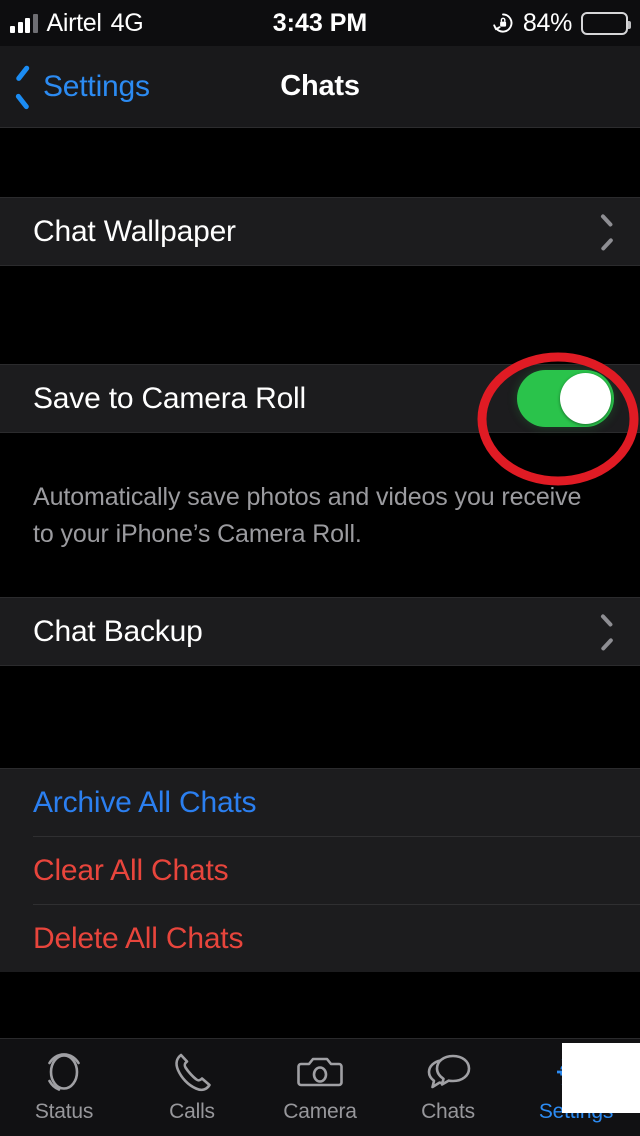 This screenshot has height=1136, width=640. I want to click on tab-bar: Status Calls Camera Chats, so click(320, 1087).